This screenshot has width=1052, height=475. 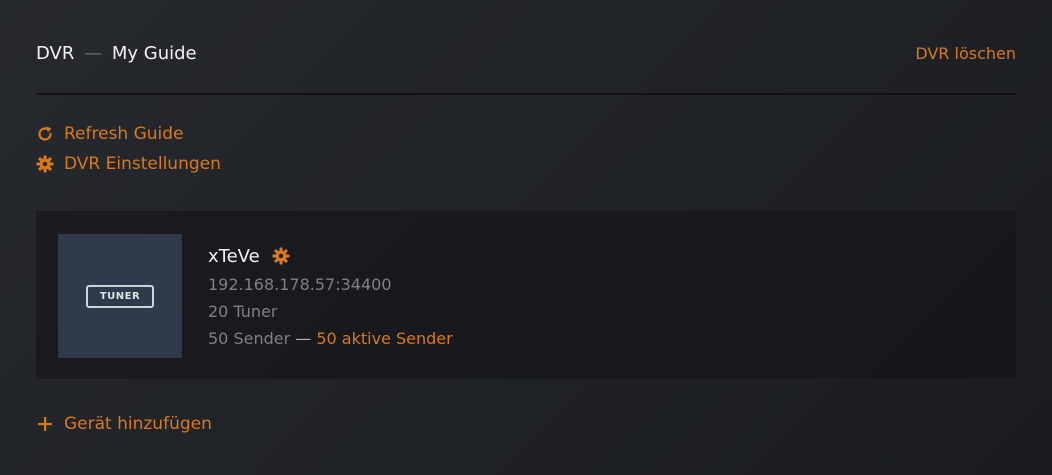 What do you see at coordinates (526, 53) in the screenshot?
I see `header: DVR — My Guide DVR löschen` at bounding box center [526, 53].